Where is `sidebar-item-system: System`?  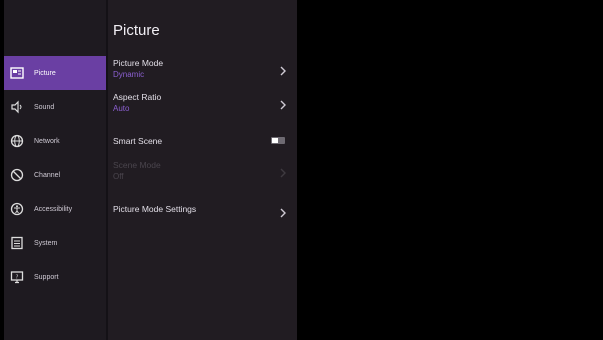 sidebar-item-system: System is located at coordinates (55, 243).